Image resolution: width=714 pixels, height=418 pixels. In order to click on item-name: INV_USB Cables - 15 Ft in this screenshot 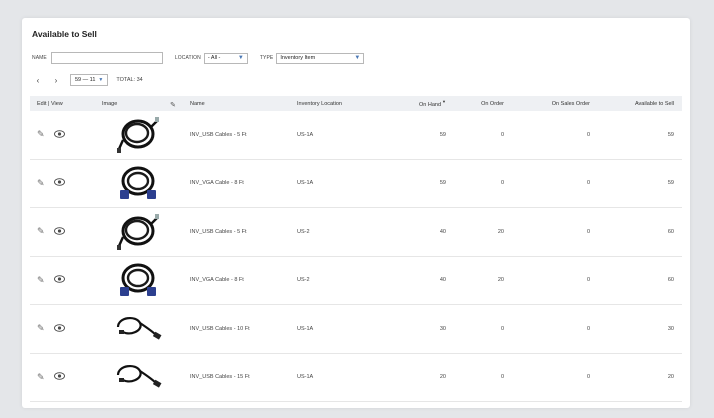, I will do `click(239, 377)`.